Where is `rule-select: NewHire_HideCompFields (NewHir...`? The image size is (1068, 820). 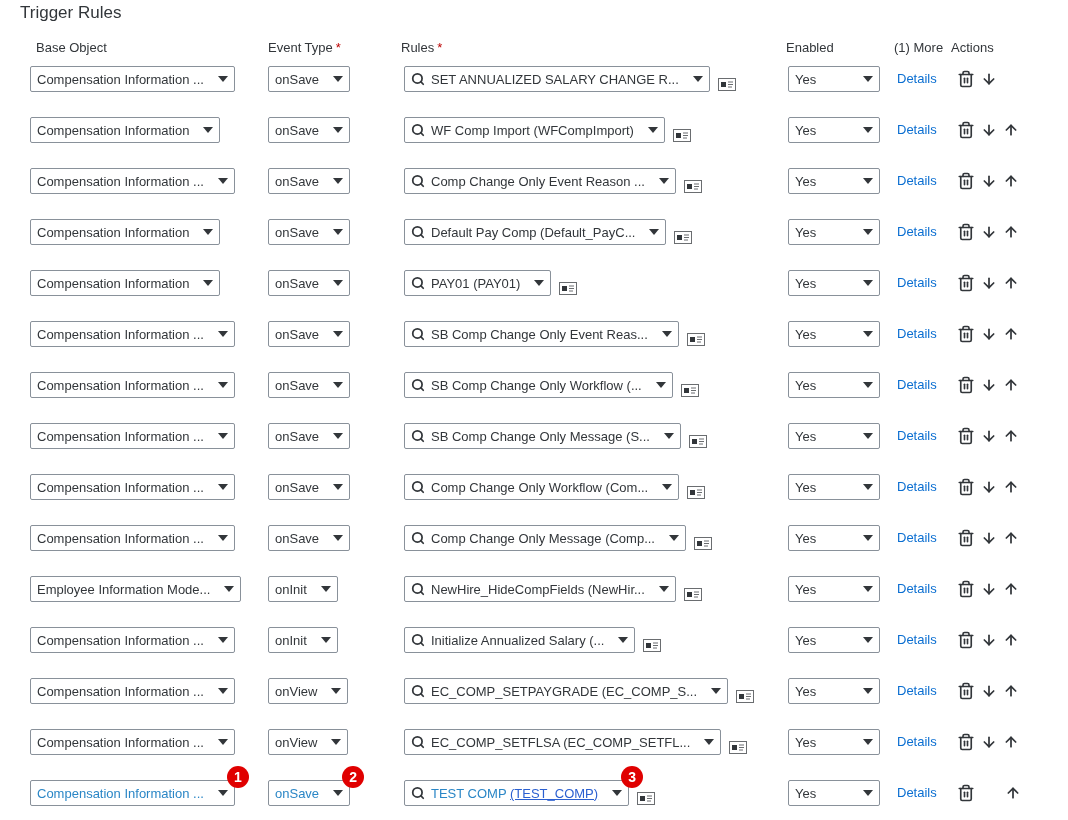
rule-select: NewHire_HideCompFields (NewHir... is located at coordinates (540, 589).